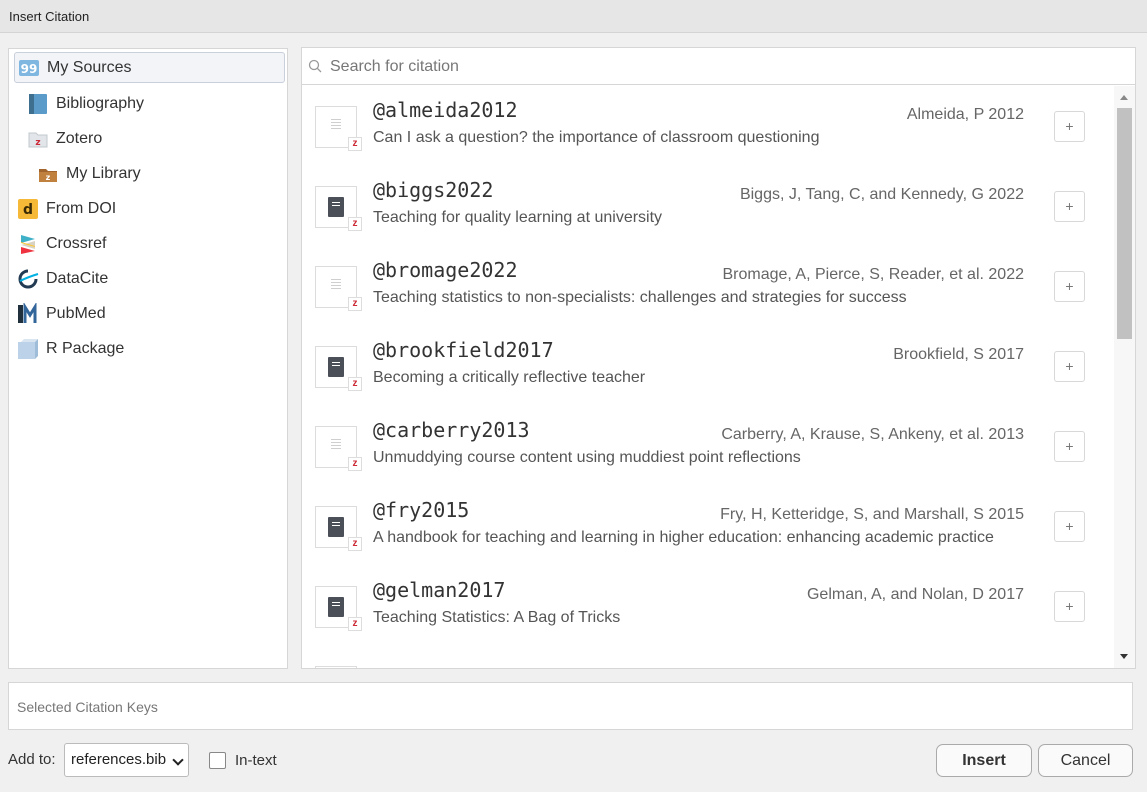  Describe the element at coordinates (463, 350) in the screenshot. I see `citation-key: @brookfield2017` at that location.